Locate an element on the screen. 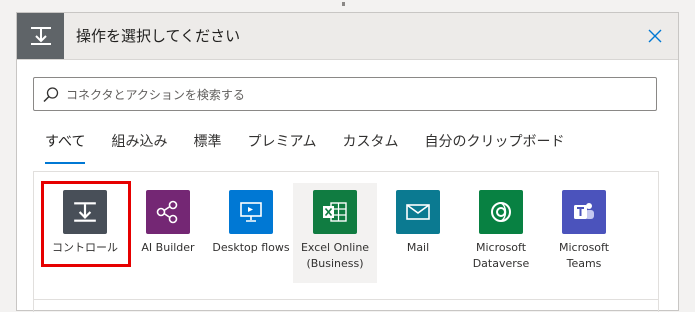 This screenshot has width=695, height=312. close-icon is located at coordinates (655, 36).